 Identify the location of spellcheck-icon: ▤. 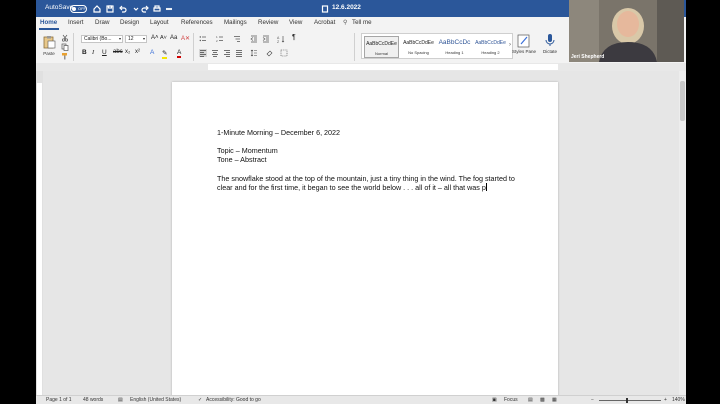
(120, 400).